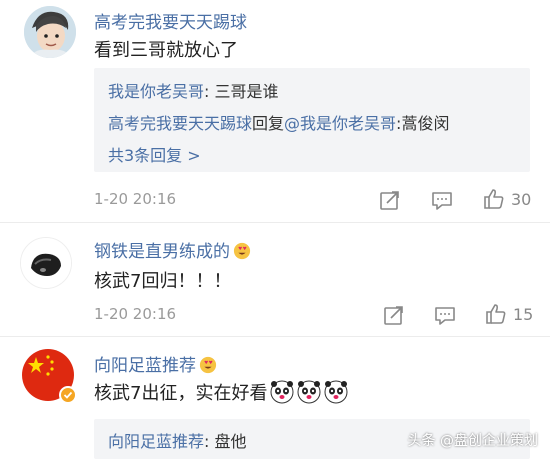 This screenshot has width=550, height=464. Describe the element at coordinates (472, 441) in the screenshot. I see `watermark: 头条 @盘创企业策划` at that location.